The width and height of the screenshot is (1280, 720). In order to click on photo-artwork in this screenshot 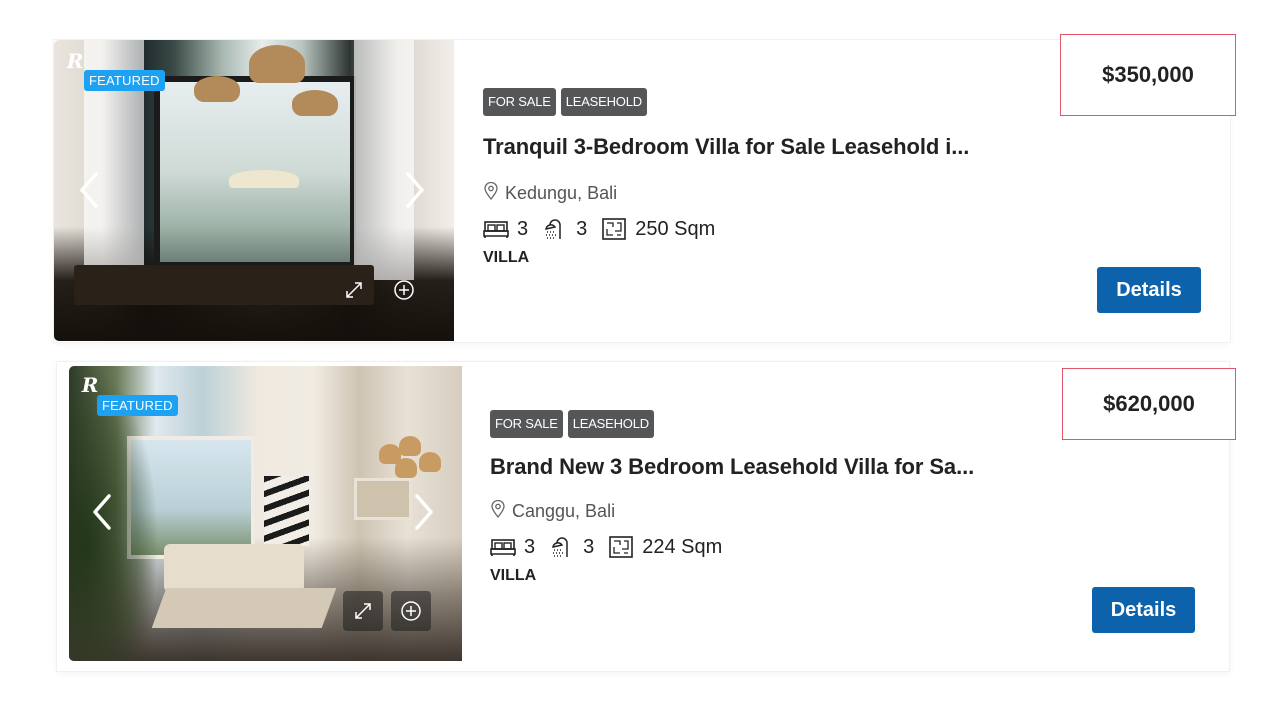, I will do `click(383, 499)`.